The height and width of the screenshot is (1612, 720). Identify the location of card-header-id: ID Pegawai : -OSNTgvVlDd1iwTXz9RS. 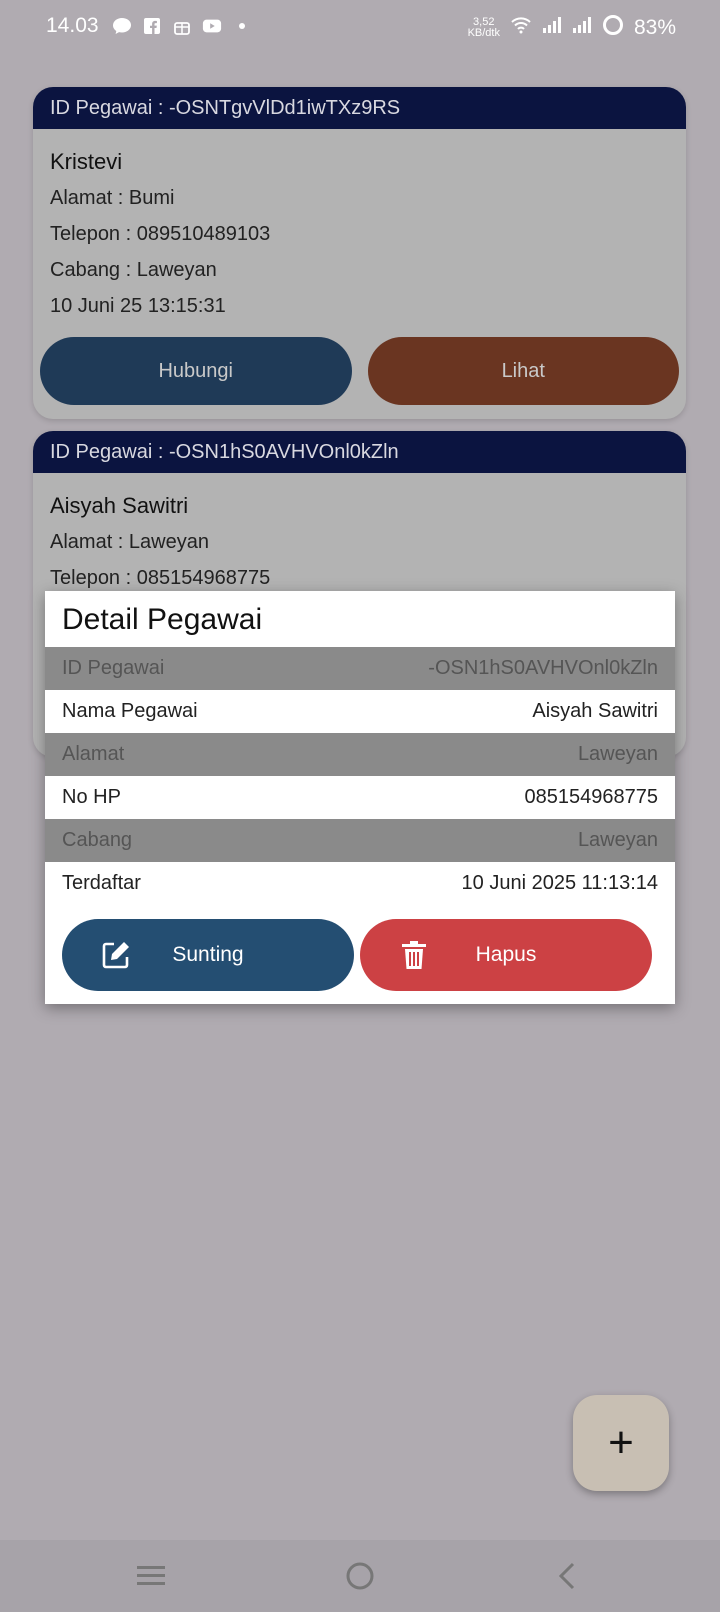
(359, 108).